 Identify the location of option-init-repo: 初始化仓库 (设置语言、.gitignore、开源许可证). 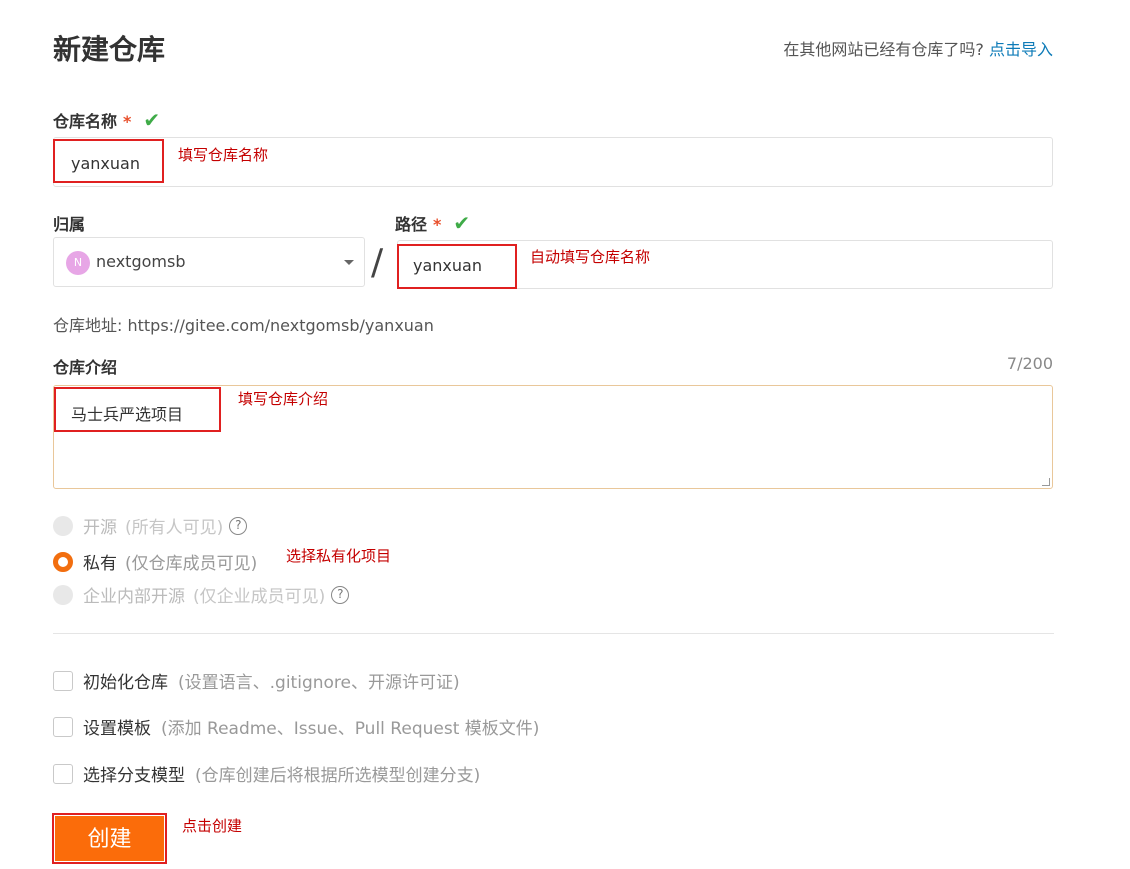
(256, 680).